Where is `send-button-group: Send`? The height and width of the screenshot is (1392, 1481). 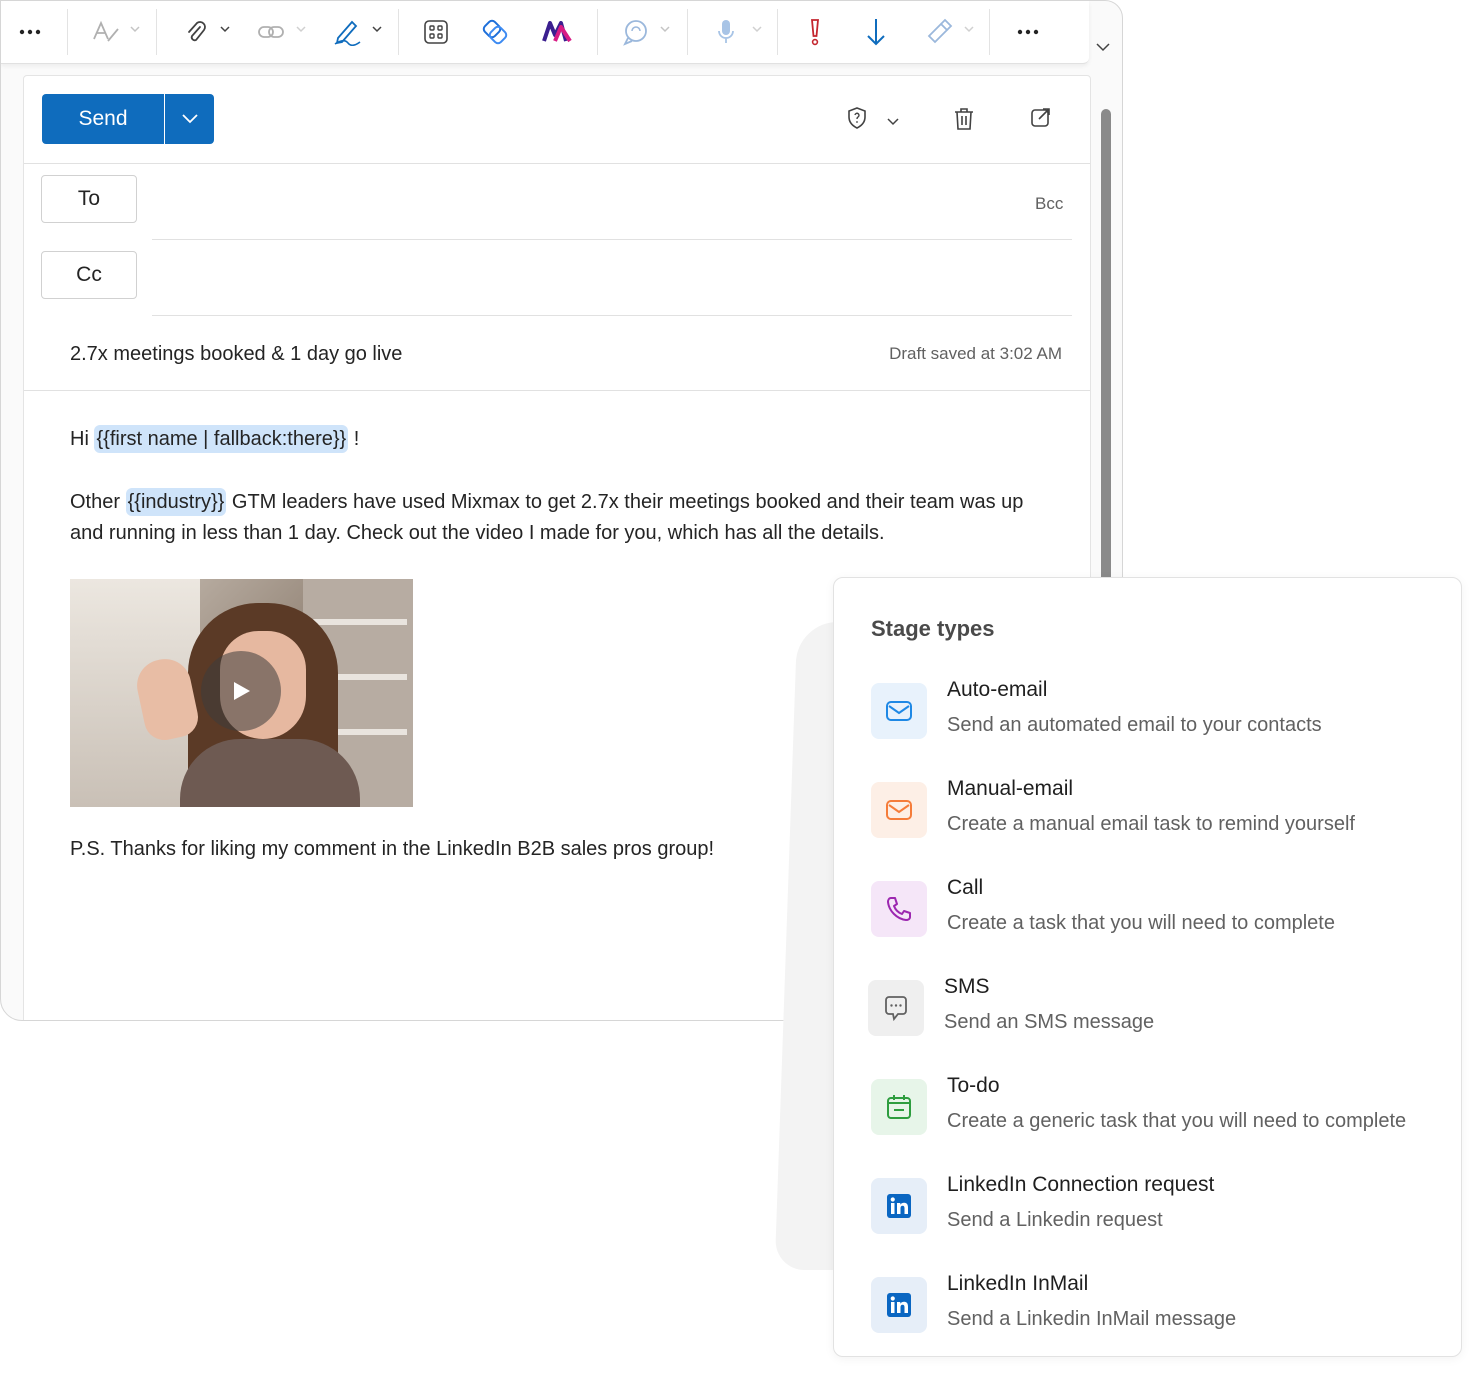 send-button-group: Send is located at coordinates (128, 119).